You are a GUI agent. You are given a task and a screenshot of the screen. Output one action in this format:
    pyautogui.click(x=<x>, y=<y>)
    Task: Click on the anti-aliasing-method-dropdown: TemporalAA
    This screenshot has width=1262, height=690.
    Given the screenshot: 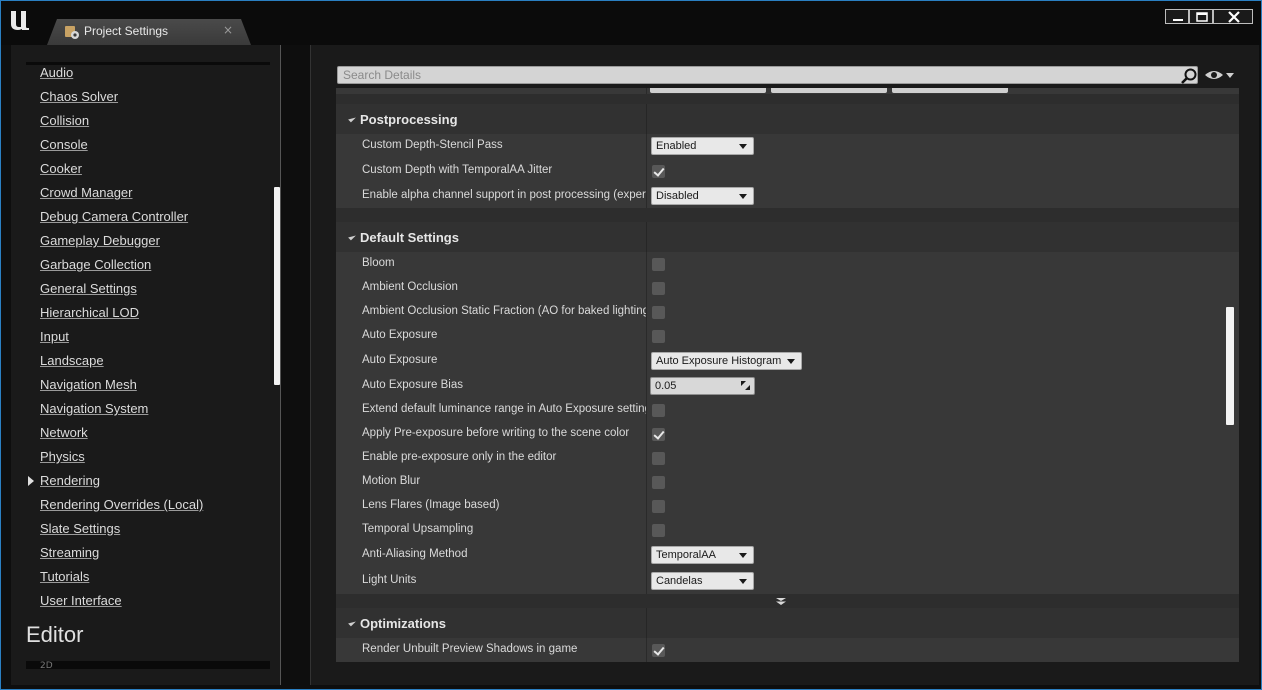 What is the action you would take?
    pyautogui.click(x=702, y=555)
    